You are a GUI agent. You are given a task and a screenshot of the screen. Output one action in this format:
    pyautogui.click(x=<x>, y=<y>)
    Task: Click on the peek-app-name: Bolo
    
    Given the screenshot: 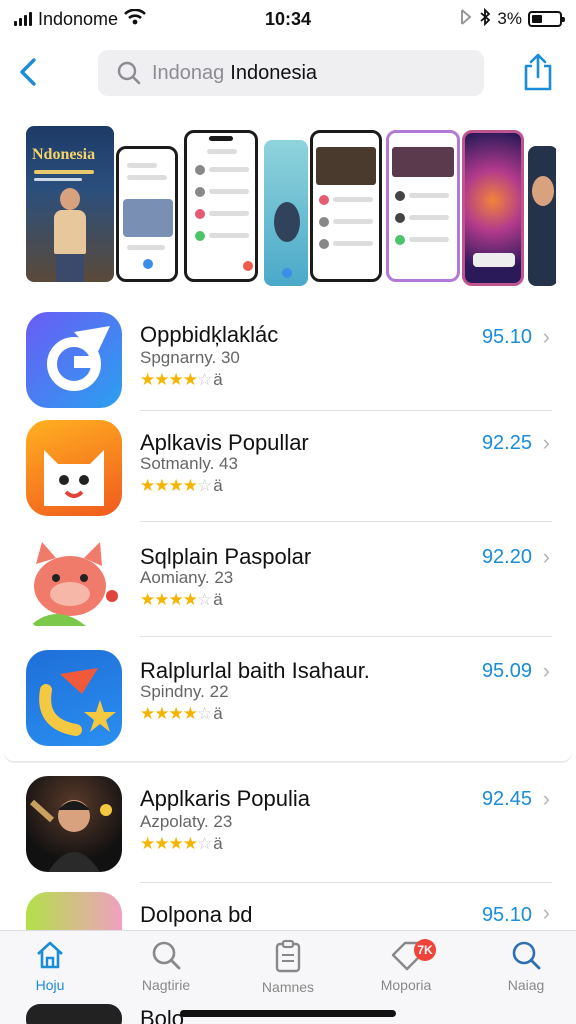 What is the action you would take?
    pyautogui.click(x=162, y=1015)
    